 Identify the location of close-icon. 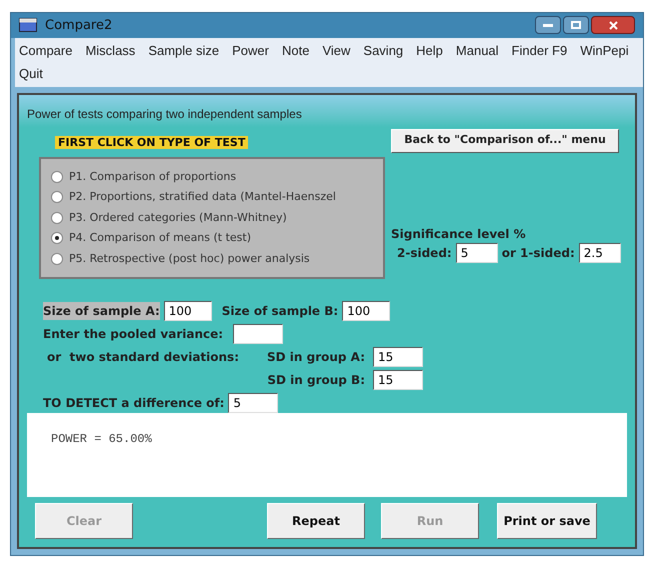
(613, 25).